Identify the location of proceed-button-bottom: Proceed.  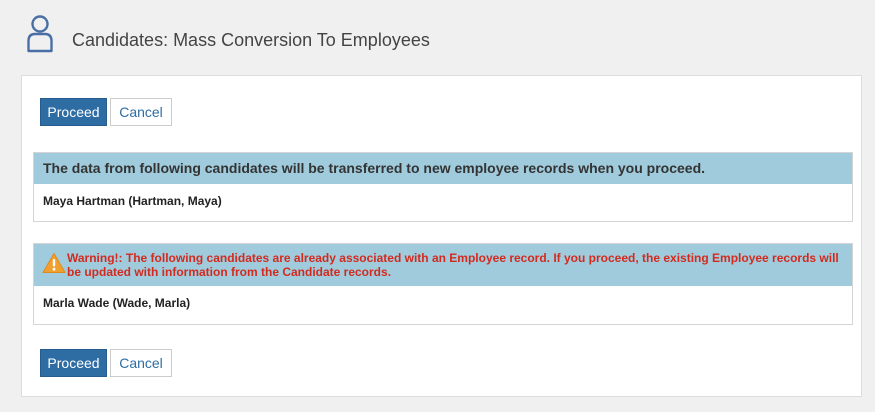
(73, 363).